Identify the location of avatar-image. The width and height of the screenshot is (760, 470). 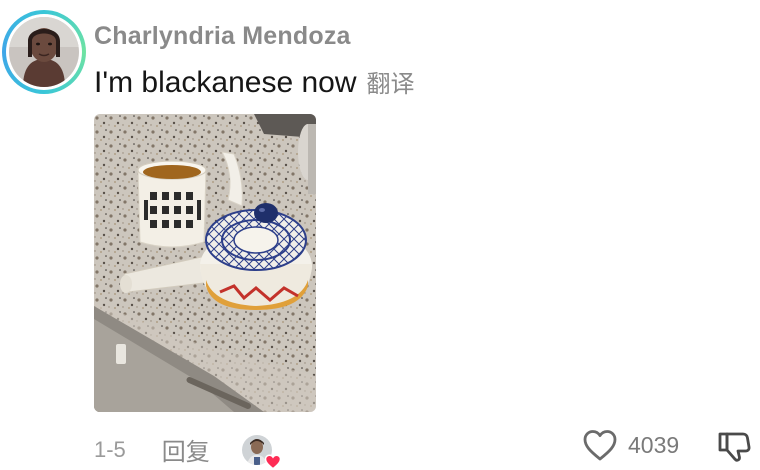
(44, 52).